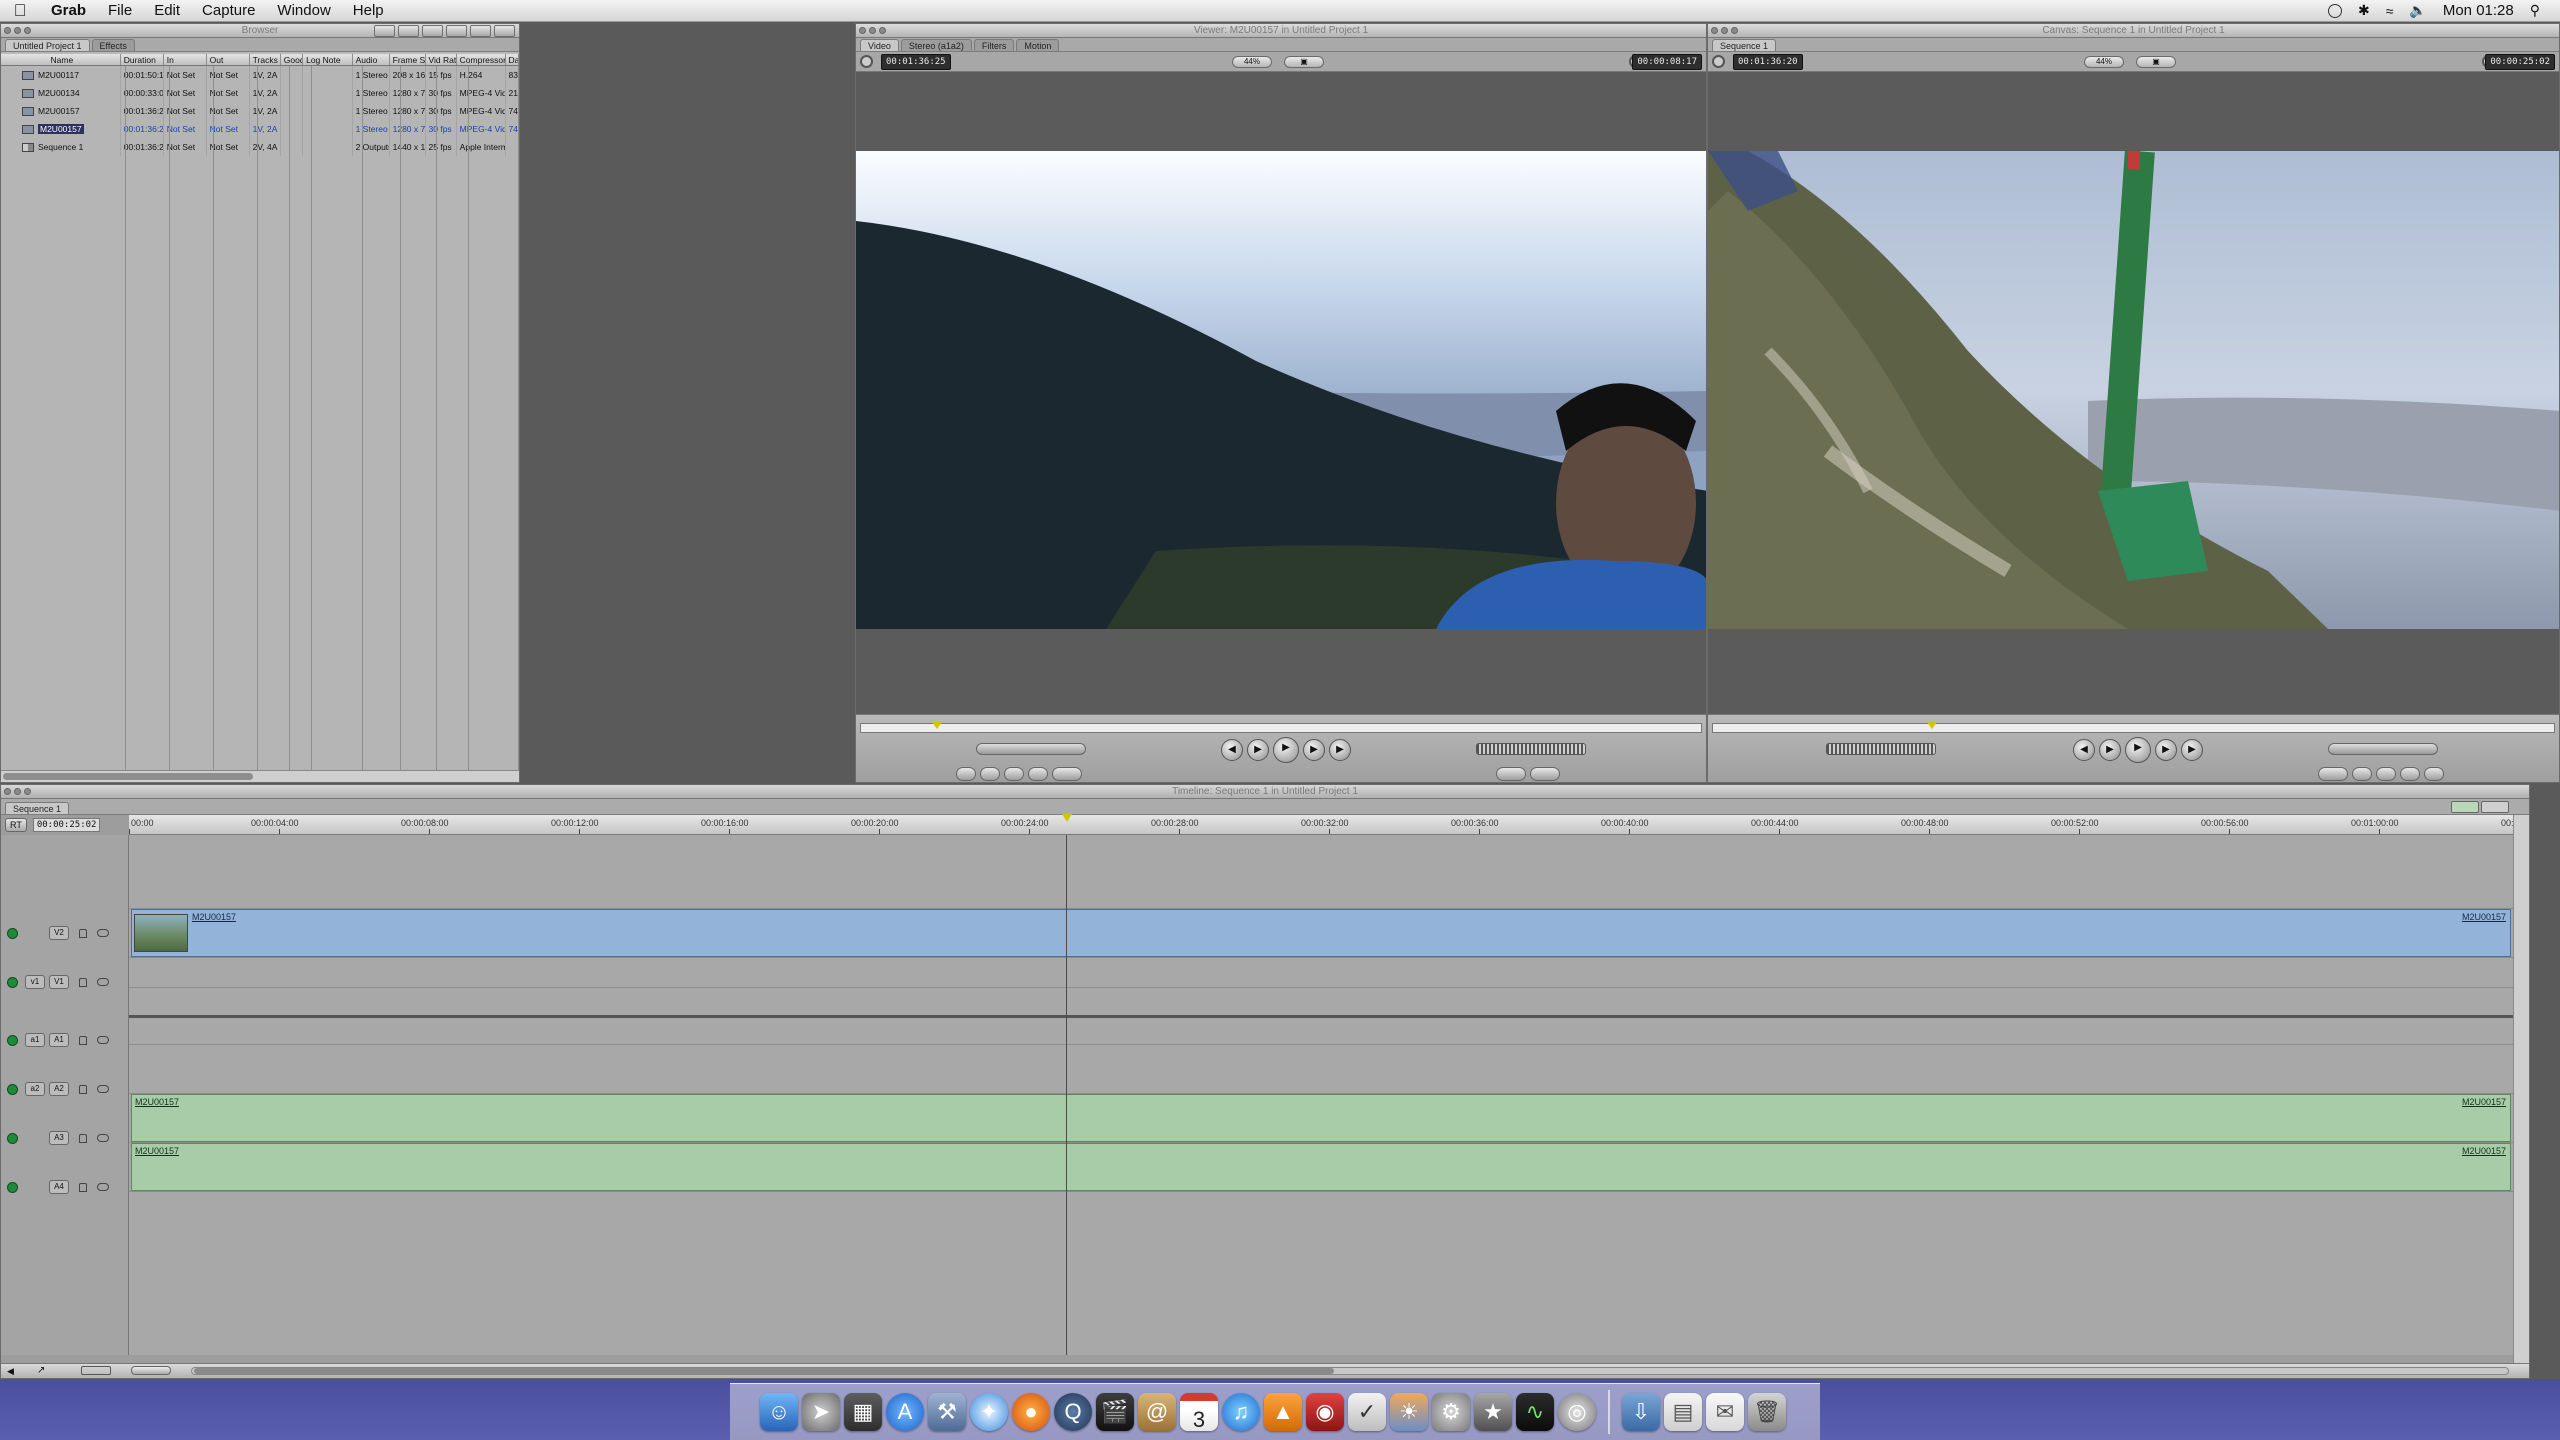 This screenshot has height=1440, width=2560. Describe the element at coordinates (1931, 725) in the screenshot. I see `canvas-playhead` at that location.